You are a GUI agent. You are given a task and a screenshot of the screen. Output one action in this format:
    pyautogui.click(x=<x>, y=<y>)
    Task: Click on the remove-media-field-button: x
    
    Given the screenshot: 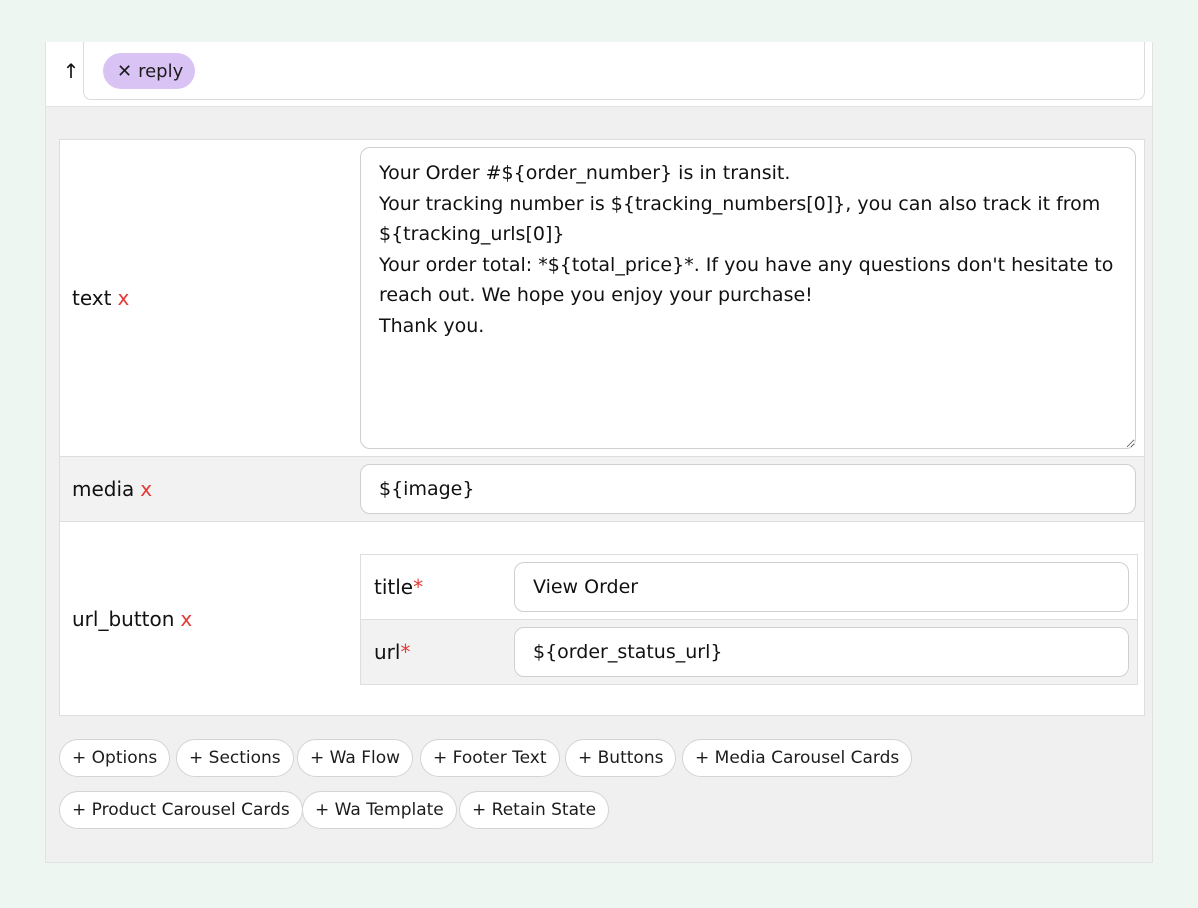 What is the action you would take?
    pyautogui.click(x=146, y=489)
    